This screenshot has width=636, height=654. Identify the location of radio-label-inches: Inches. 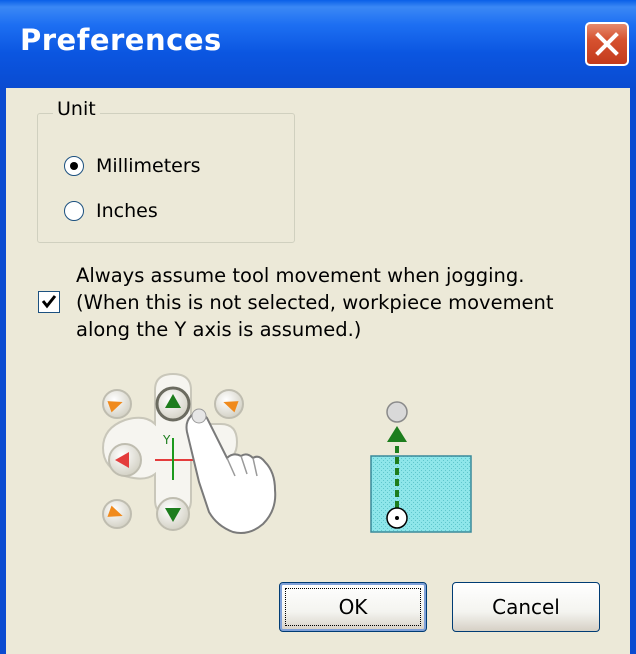
(127, 211).